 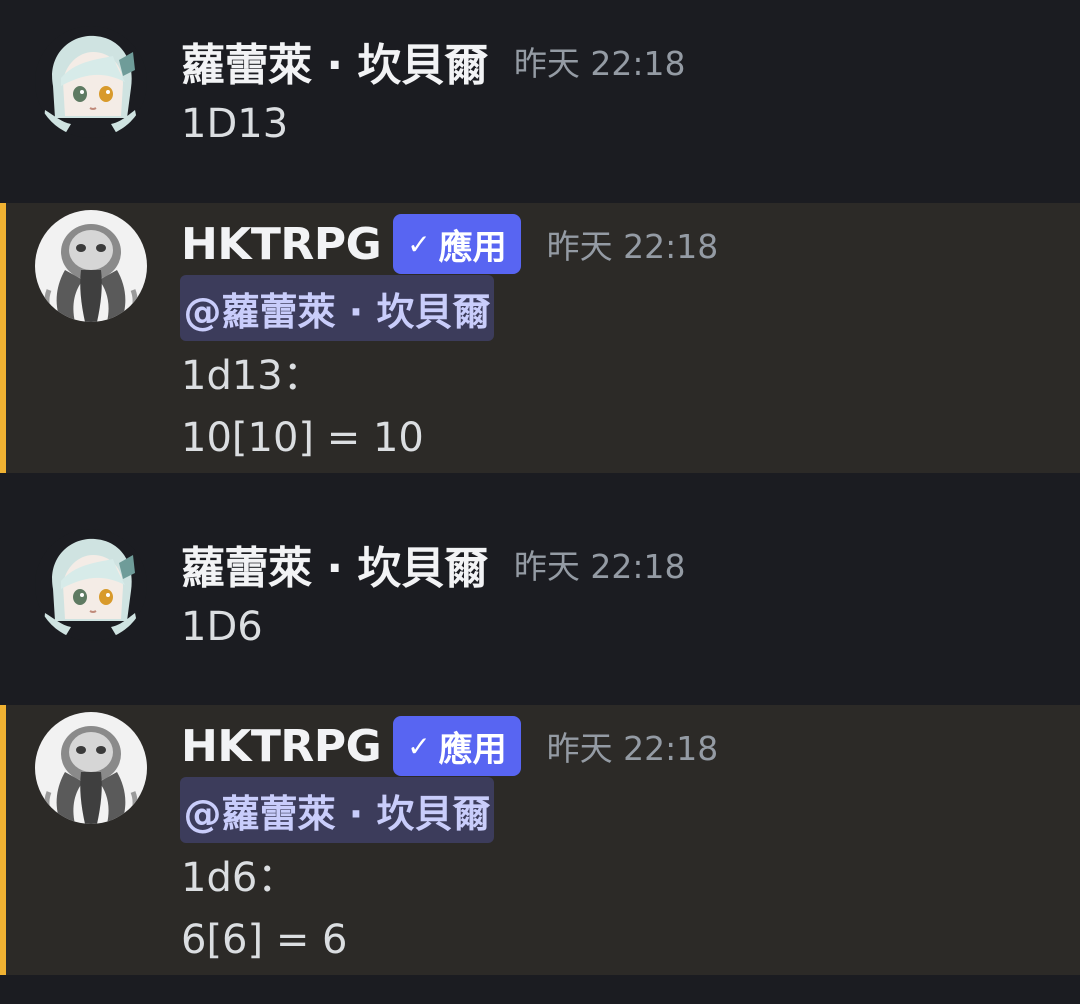 I want to click on message-text: 1d6：, so click(x=239, y=878).